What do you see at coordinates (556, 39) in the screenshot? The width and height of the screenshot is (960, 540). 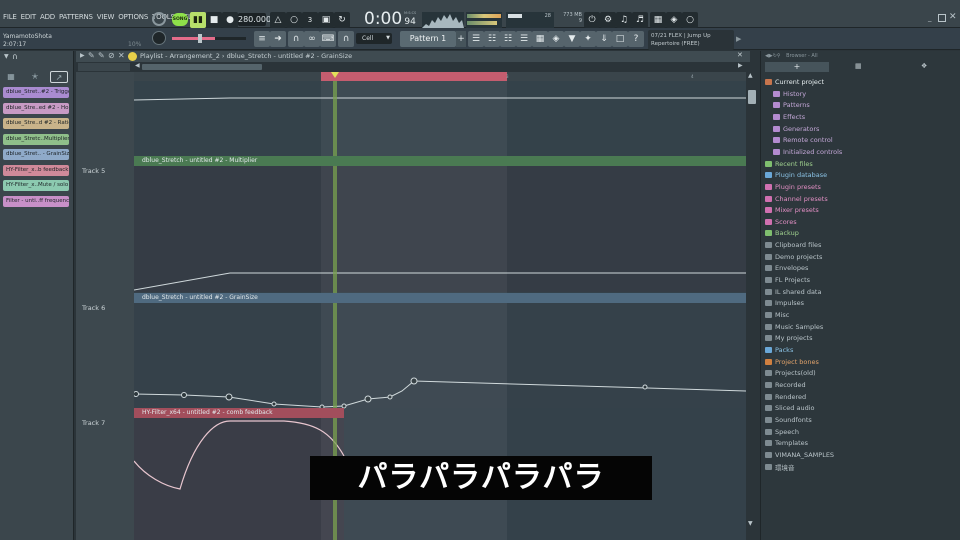 I see `plugin-picker-icon: ◈` at bounding box center [556, 39].